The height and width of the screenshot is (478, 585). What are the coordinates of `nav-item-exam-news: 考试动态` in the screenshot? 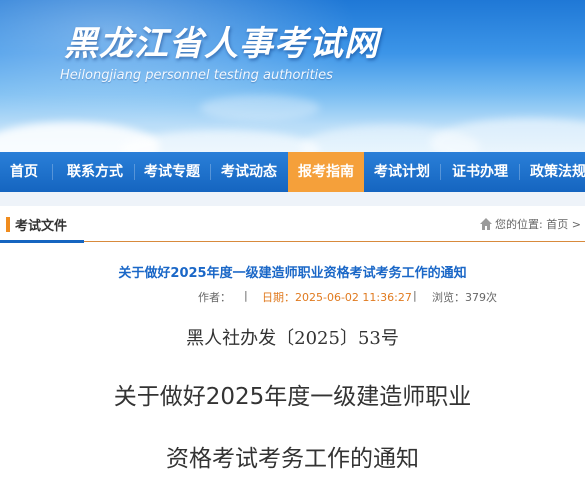 It's located at (249, 172).